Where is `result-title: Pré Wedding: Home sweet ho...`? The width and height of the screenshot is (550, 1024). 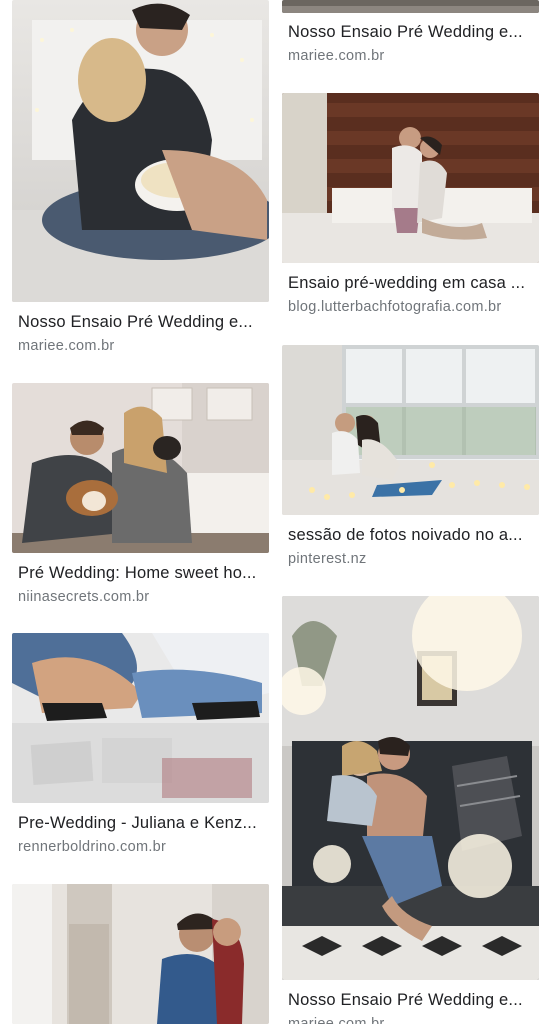 result-title: Pré Wedding: Home sweet ho... is located at coordinates (140, 573).